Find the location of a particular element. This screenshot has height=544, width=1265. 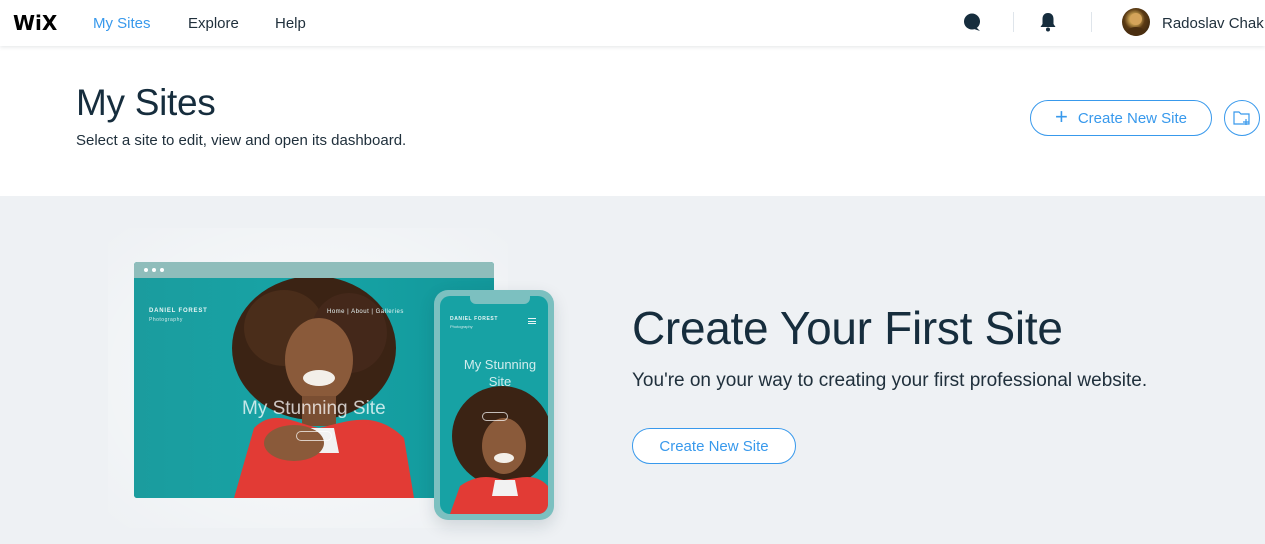

bell-icon is located at coordinates (1048, 22).